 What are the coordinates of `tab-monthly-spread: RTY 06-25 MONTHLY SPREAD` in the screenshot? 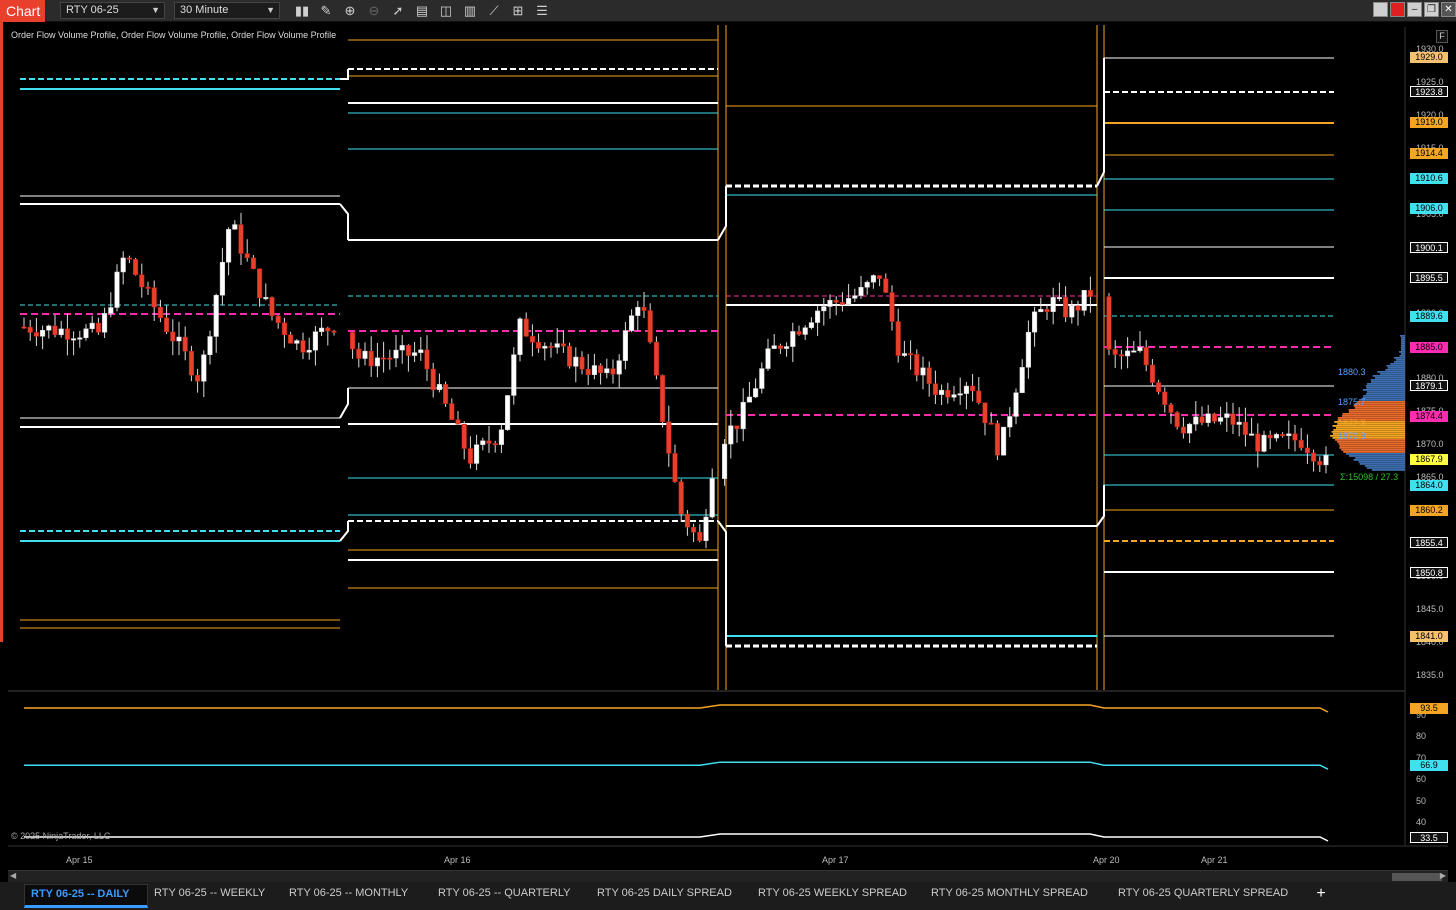 It's located at (1009, 896).